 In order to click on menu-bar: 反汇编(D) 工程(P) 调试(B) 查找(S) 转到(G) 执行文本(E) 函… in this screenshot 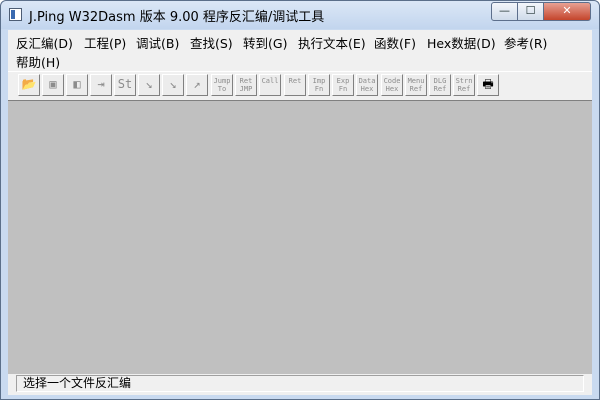, I will do `click(300, 51)`.